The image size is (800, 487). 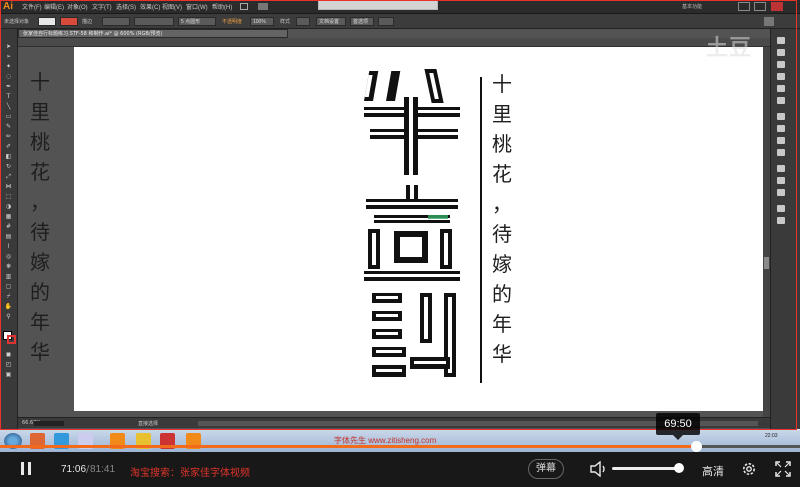 What do you see at coordinates (27, 469) in the screenshot?
I see `pause-button` at bounding box center [27, 469].